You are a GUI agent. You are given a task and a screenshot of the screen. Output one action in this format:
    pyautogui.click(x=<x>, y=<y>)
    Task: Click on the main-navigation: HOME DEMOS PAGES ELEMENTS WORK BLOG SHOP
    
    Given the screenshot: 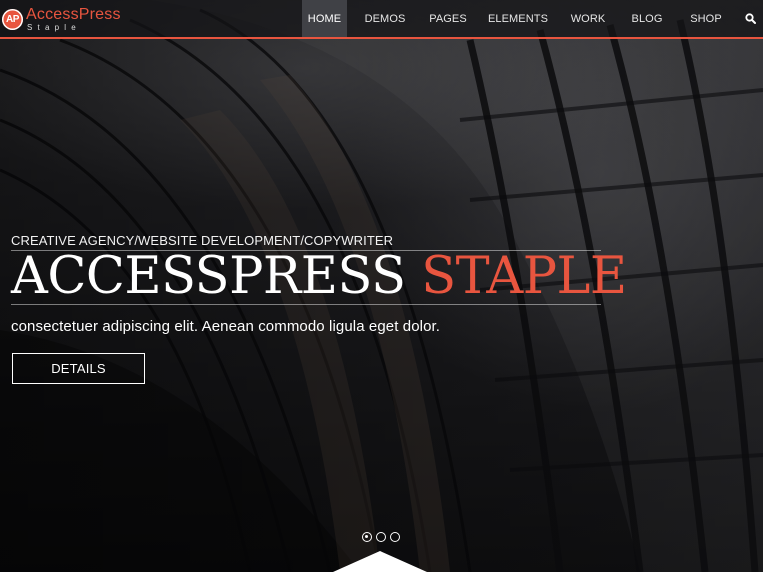 What is the action you would take?
    pyautogui.click(x=532, y=18)
    